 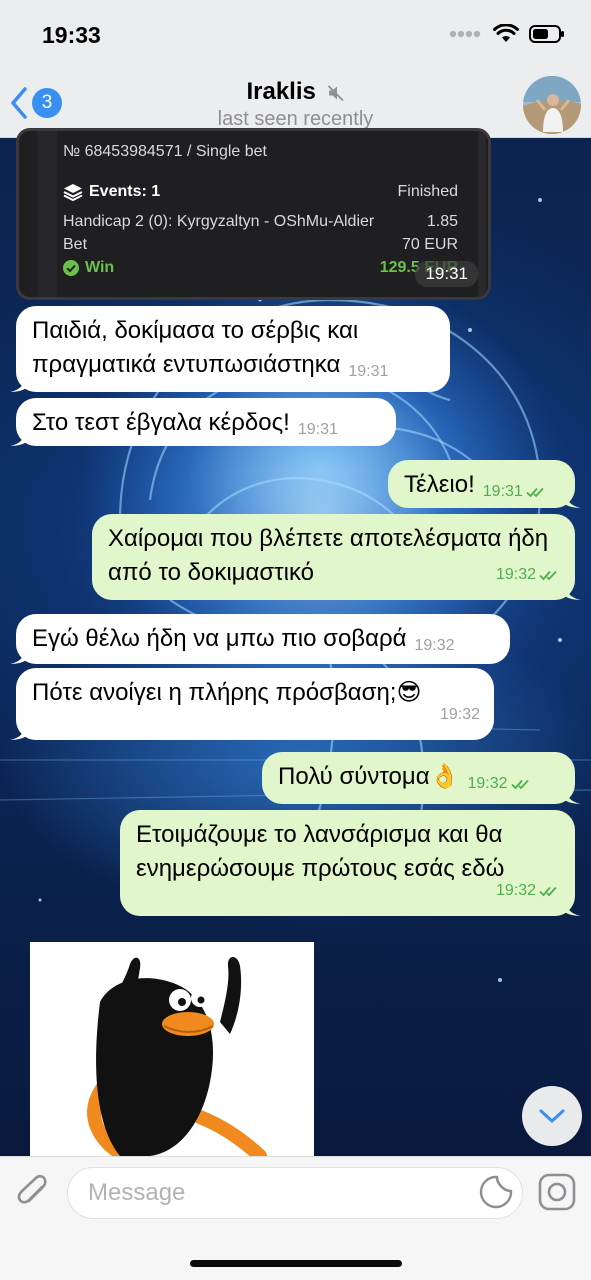 I want to click on message-bubble-incoming: Στο τεστ έβγαλα κέρδος! 19:31, so click(x=203, y=422).